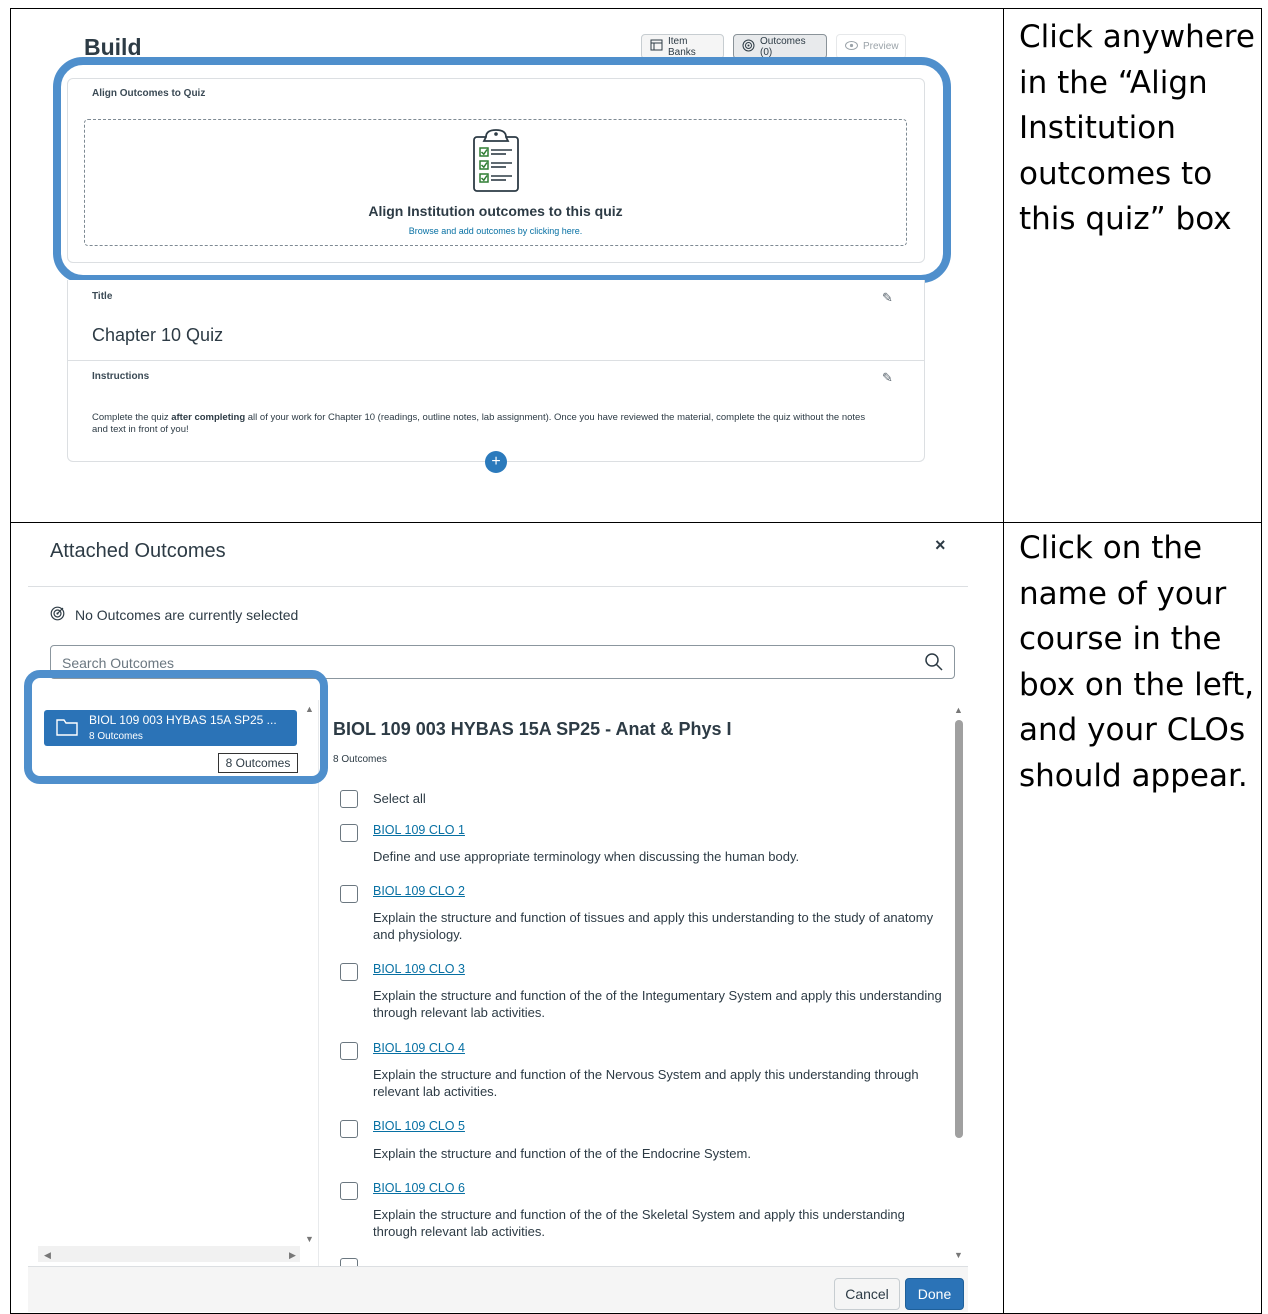 This screenshot has width=1268, height=1314. Describe the element at coordinates (498, 586) in the screenshot. I see `modal-header-divider` at that location.